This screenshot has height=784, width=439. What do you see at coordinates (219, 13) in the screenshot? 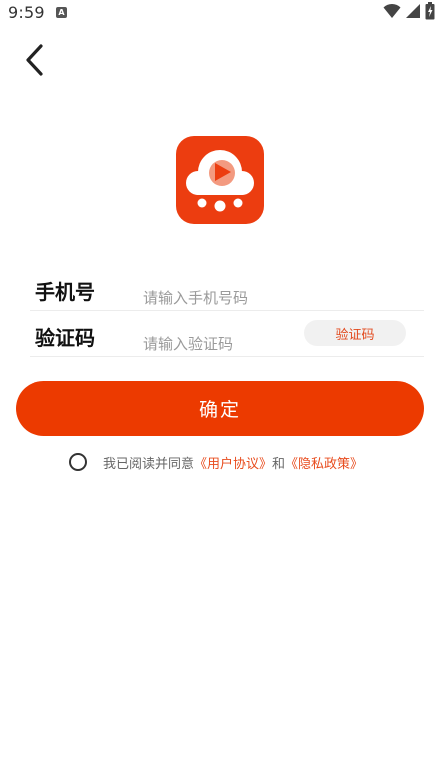
I see `status-bar: 9:59 A` at bounding box center [219, 13].